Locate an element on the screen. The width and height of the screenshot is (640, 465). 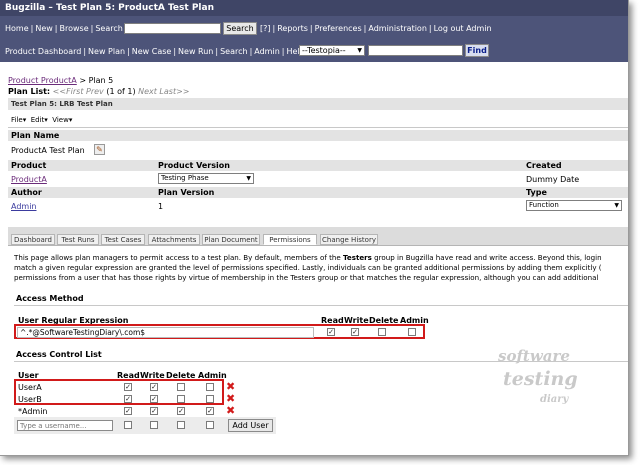
file-menu: File▾ is located at coordinates (18, 120).